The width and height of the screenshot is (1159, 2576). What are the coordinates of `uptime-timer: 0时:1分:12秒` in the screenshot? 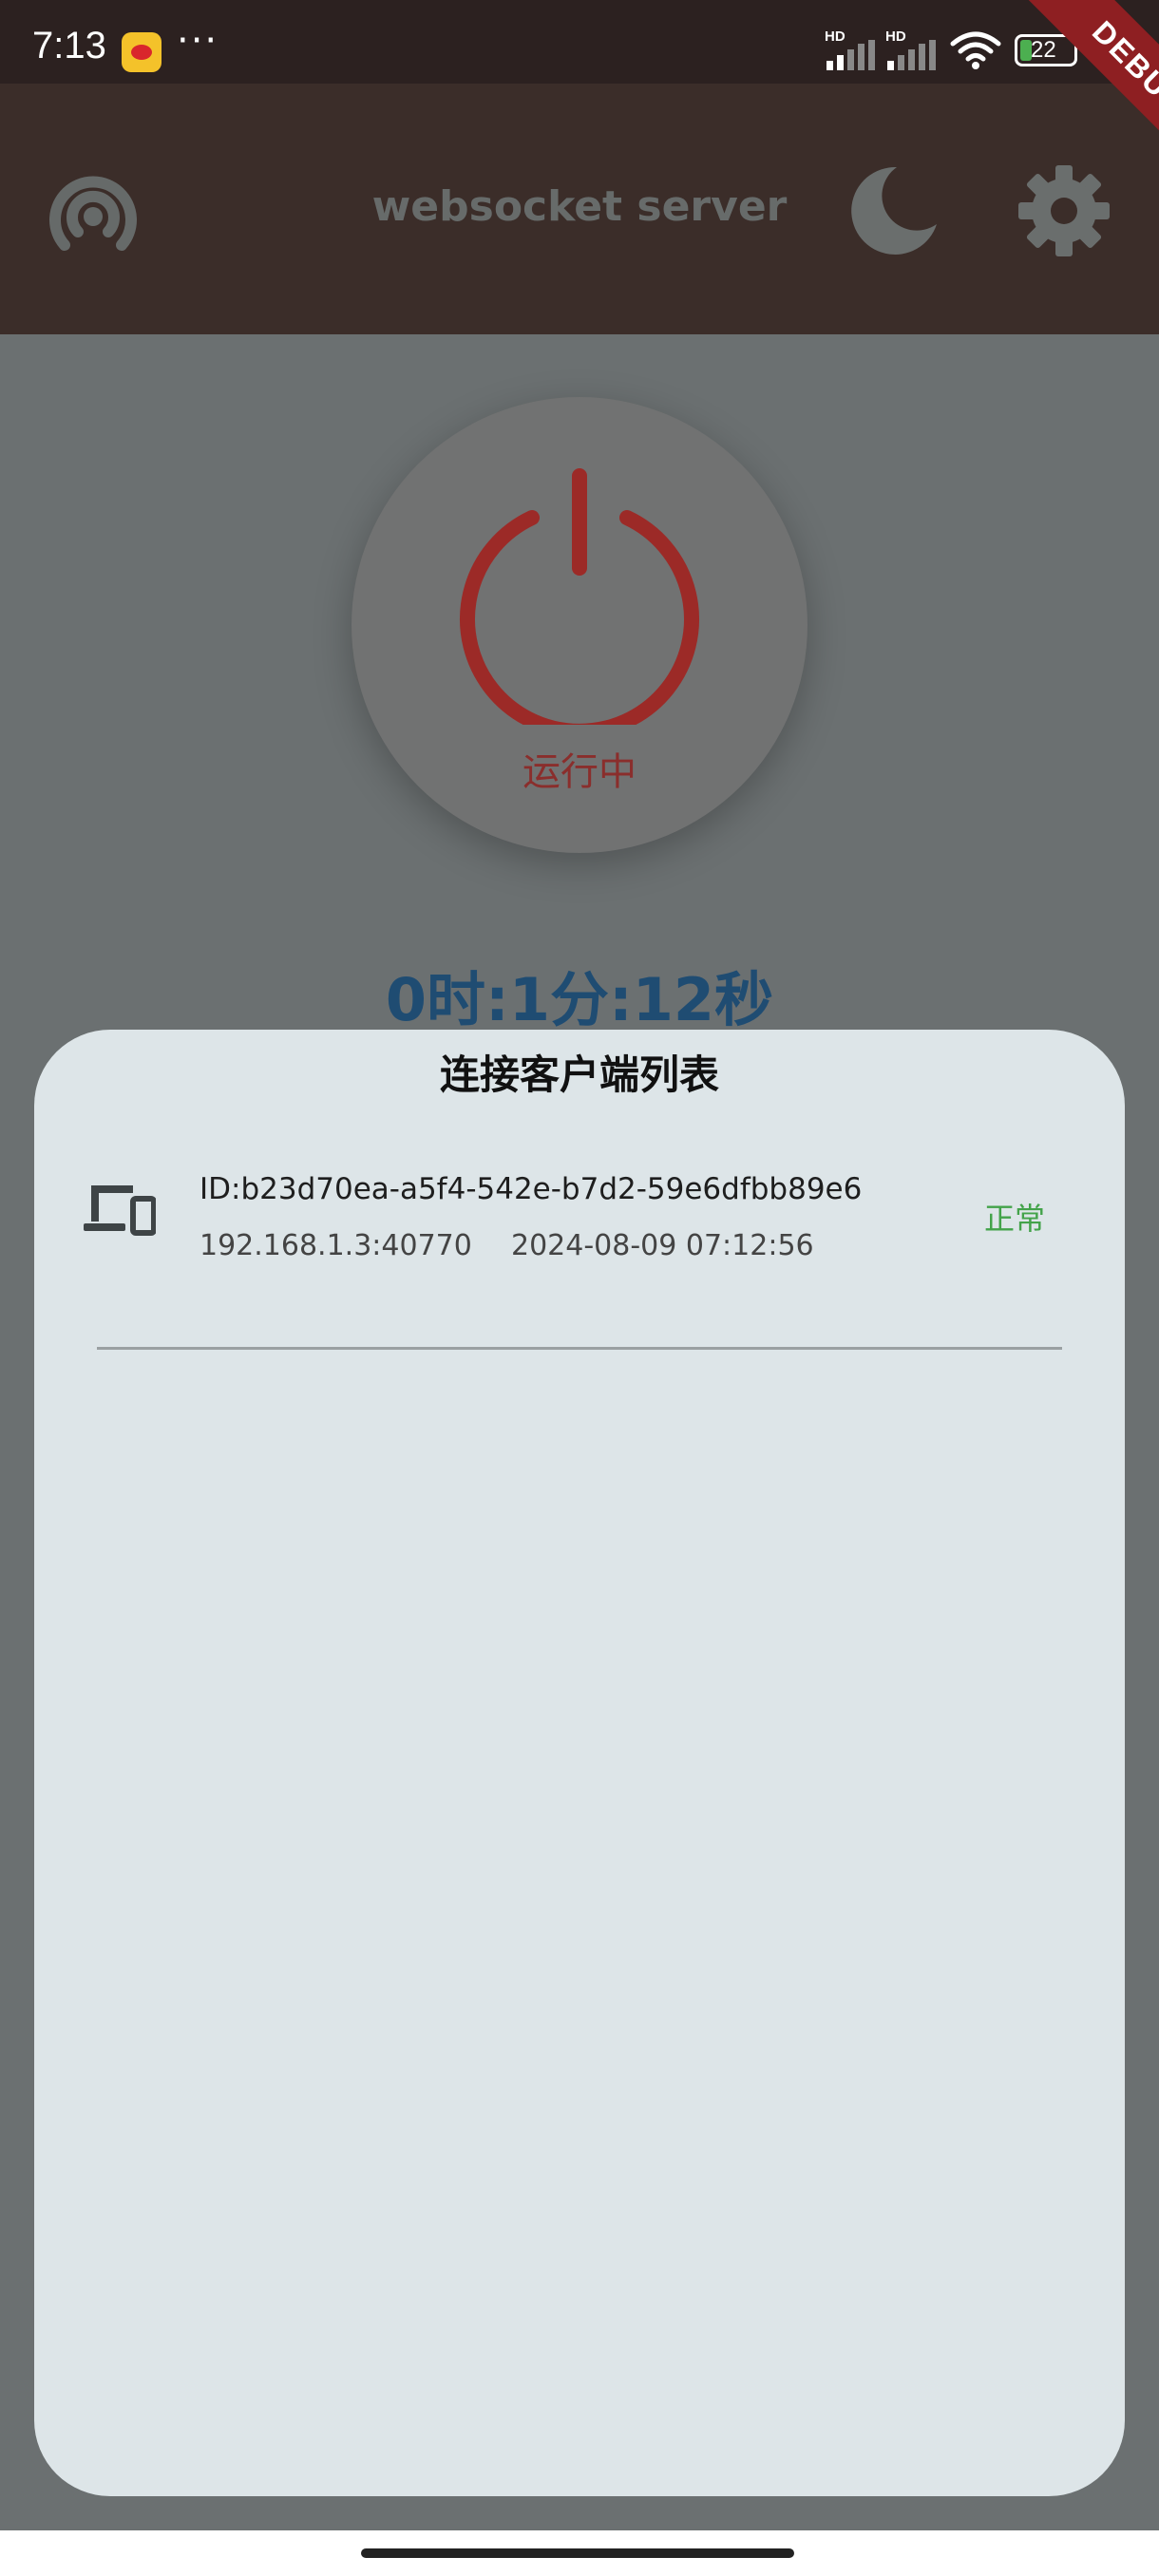 It's located at (579, 999).